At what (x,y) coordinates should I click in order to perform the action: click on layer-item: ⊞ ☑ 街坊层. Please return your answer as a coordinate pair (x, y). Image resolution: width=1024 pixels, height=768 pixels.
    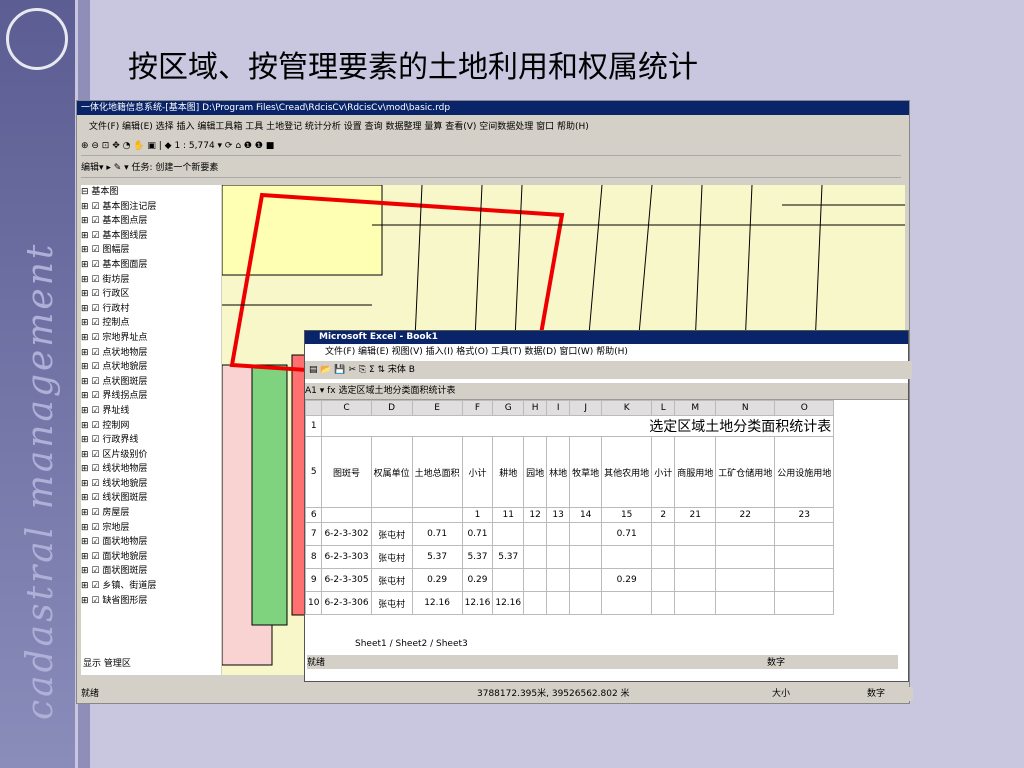
    Looking at the image, I should click on (151, 280).